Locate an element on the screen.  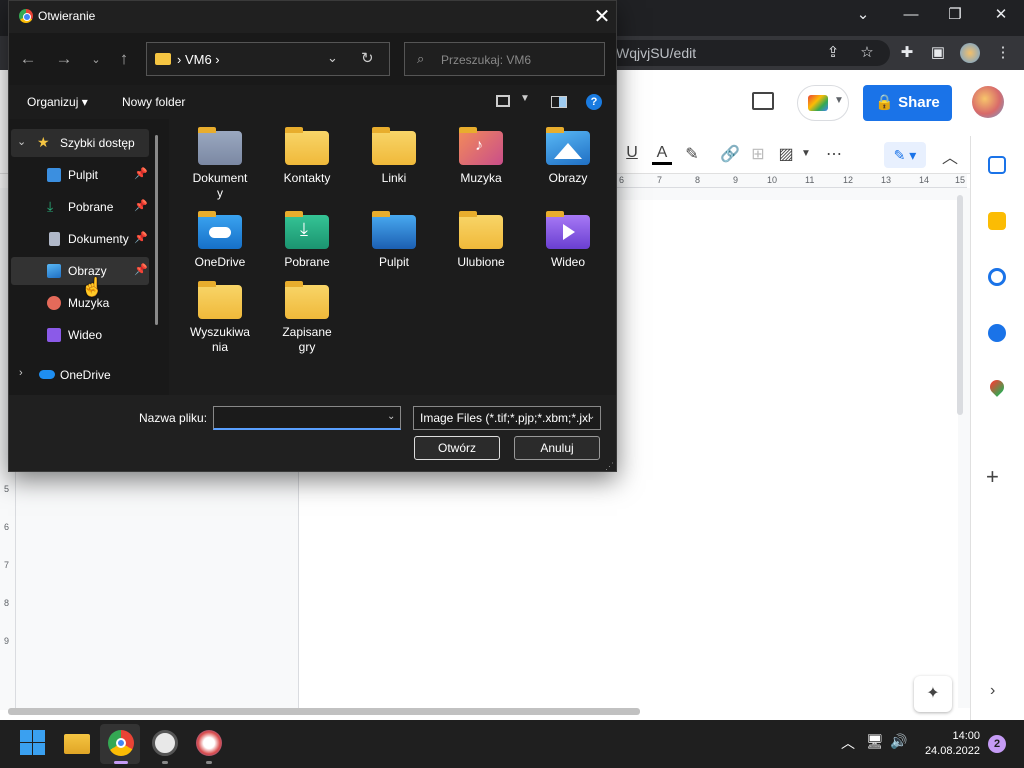
share-page-icon: ⇪ is located at coordinates (833, 53).